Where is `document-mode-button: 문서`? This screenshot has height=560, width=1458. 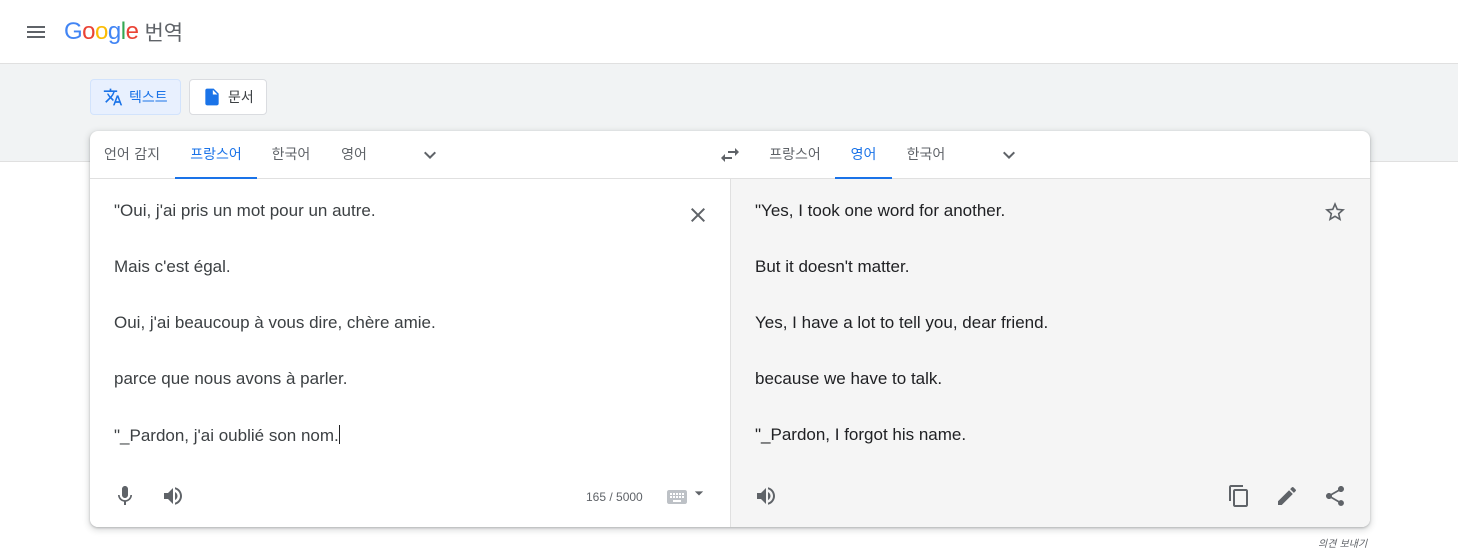
document-mode-button: 문서 is located at coordinates (228, 97).